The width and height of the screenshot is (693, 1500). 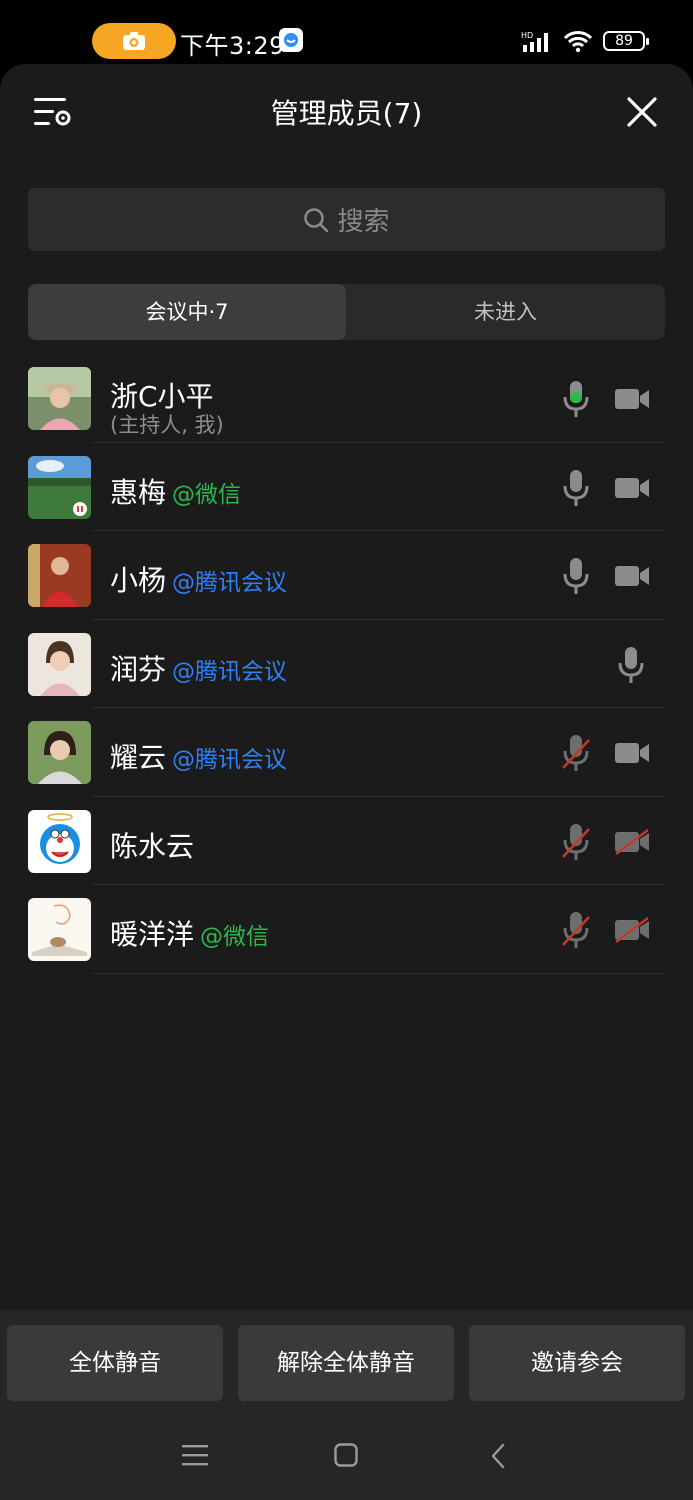 What do you see at coordinates (167, 425) in the screenshot?
I see `member-role: (主持人, 我)` at bounding box center [167, 425].